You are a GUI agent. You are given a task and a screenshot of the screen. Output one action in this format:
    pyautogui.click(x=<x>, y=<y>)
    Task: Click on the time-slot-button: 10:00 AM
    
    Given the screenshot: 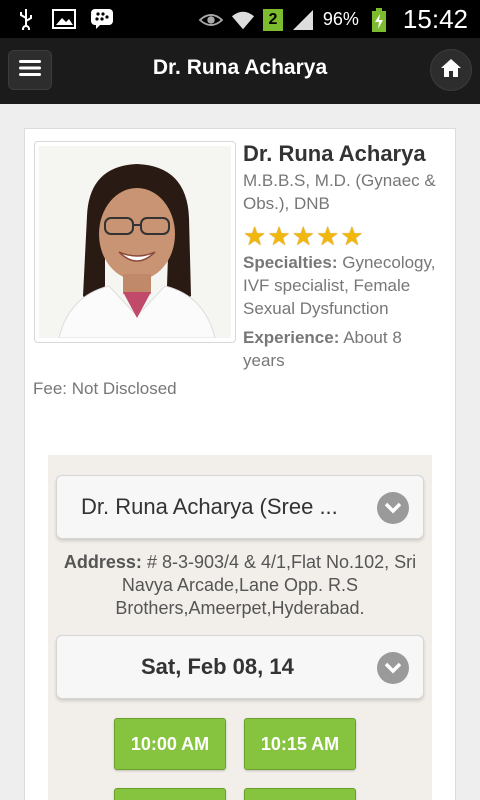 What is the action you would take?
    pyautogui.click(x=170, y=744)
    